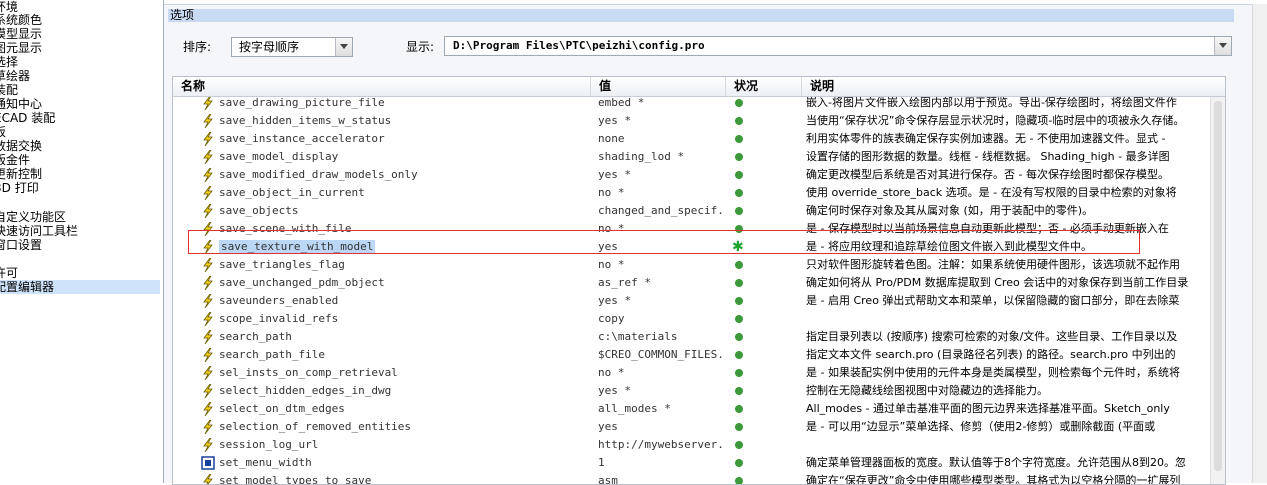 The image size is (1267, 485). Describe the element at coordinates (302, 282) in the screenshot. I see `option-name-text: save_unchanged_pdm_object` at that location.